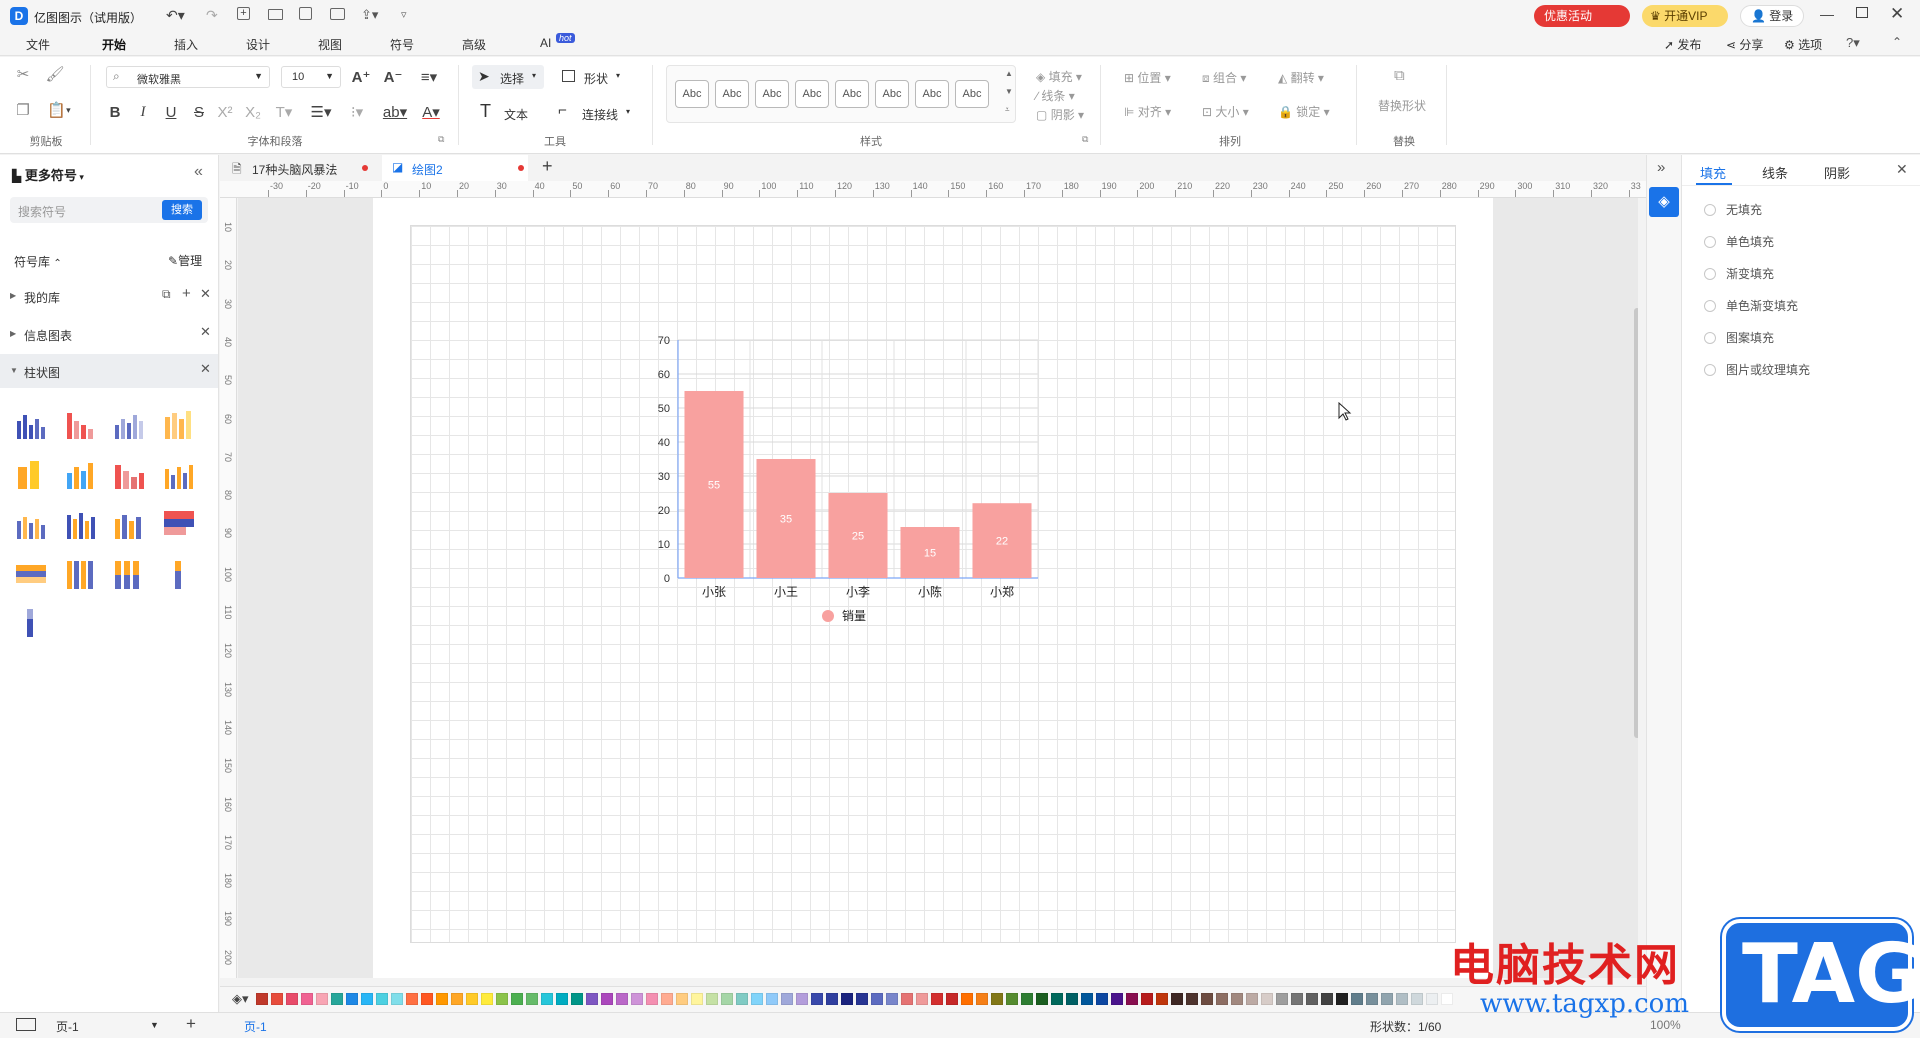 This screenshot has width=1920, height=1038. I want to click on tab-drawing2: ◪ 绘图2, so click(455, 168).